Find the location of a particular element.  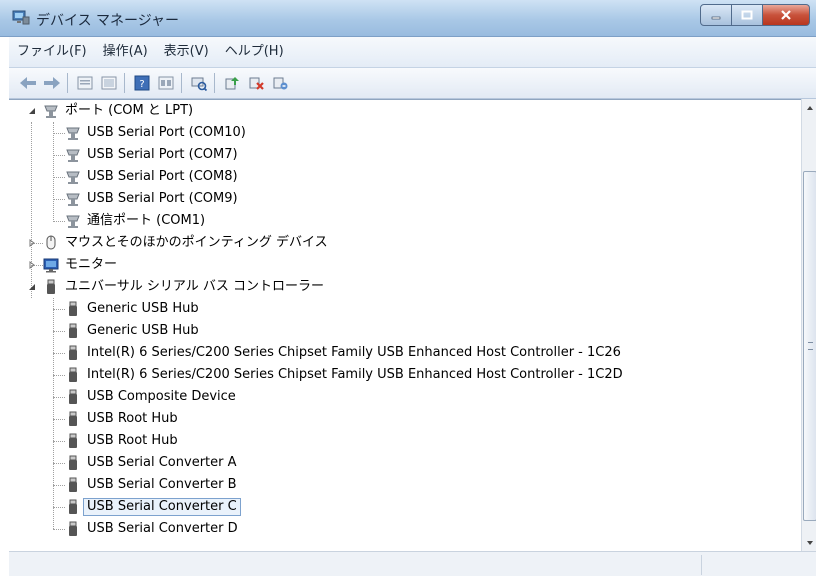

tree-item-usb: USB Serial Converter A is located at coordinates (151, 463).